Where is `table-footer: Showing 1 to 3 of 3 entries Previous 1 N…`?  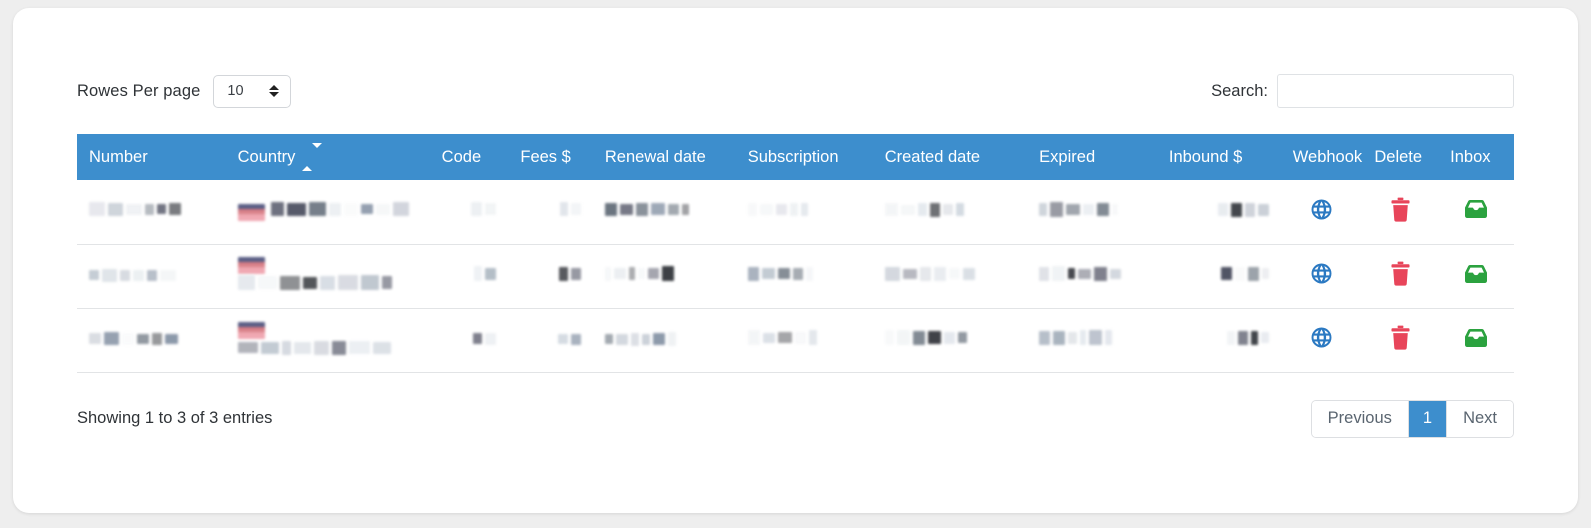 table-footer: Showing 1 to 3 of 3 entries Previous 1 N… is located at coordinates (795, 418).